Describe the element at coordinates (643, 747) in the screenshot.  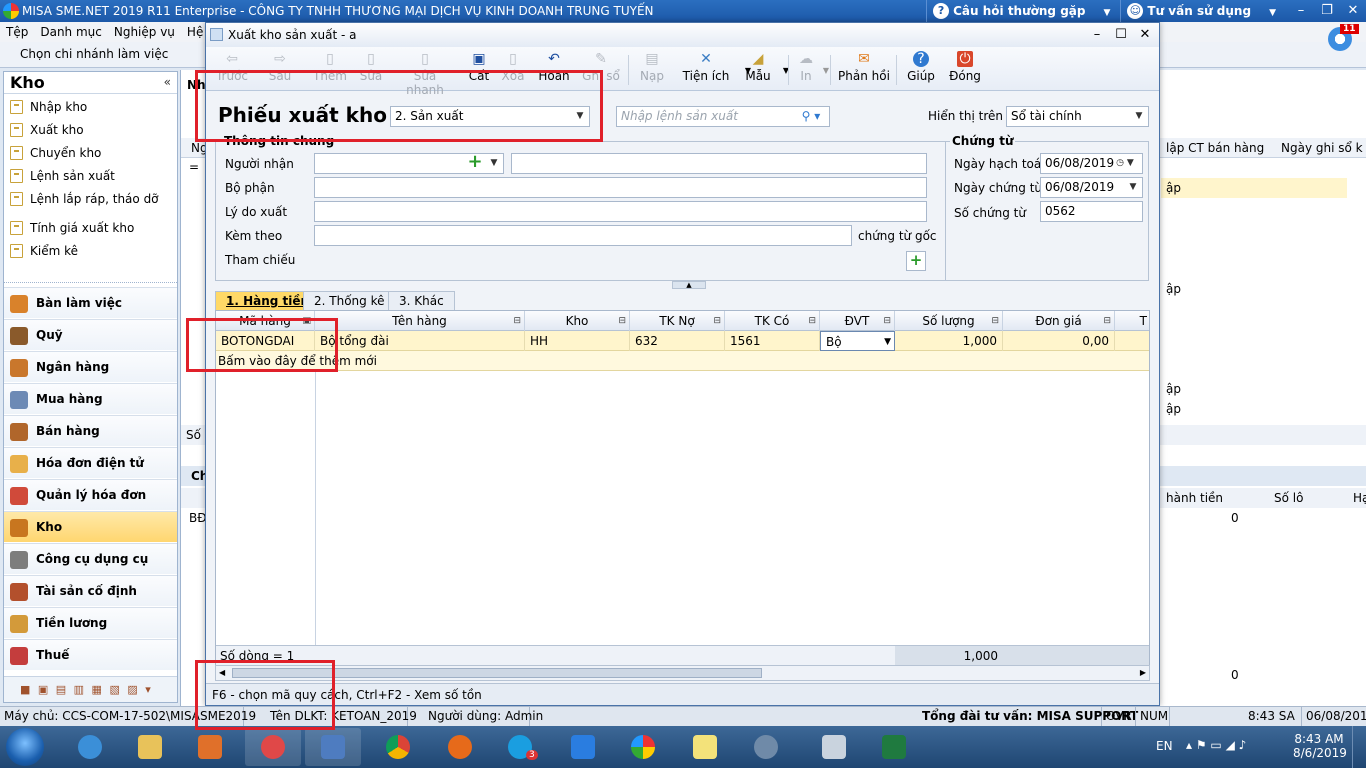
I see `taskbar-picasa` at that location.